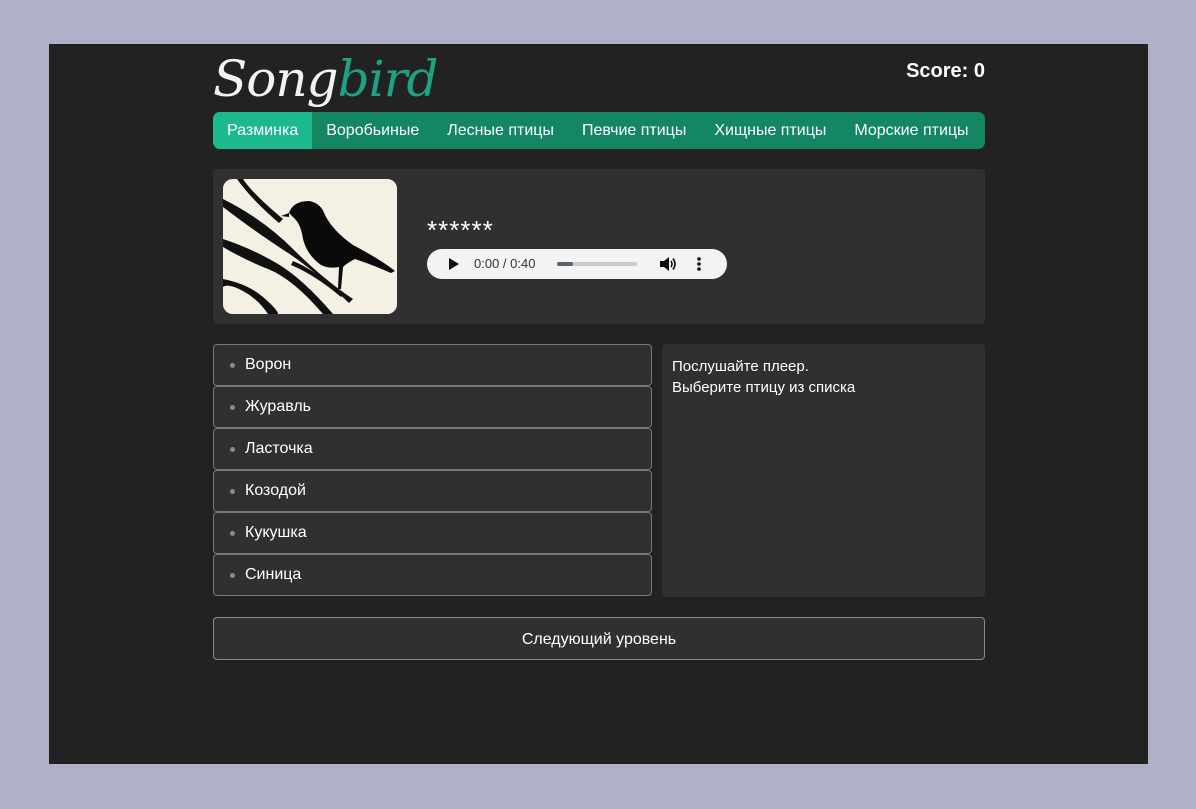  I want to click on answer-item-tit: Синица, so click(432, 575).